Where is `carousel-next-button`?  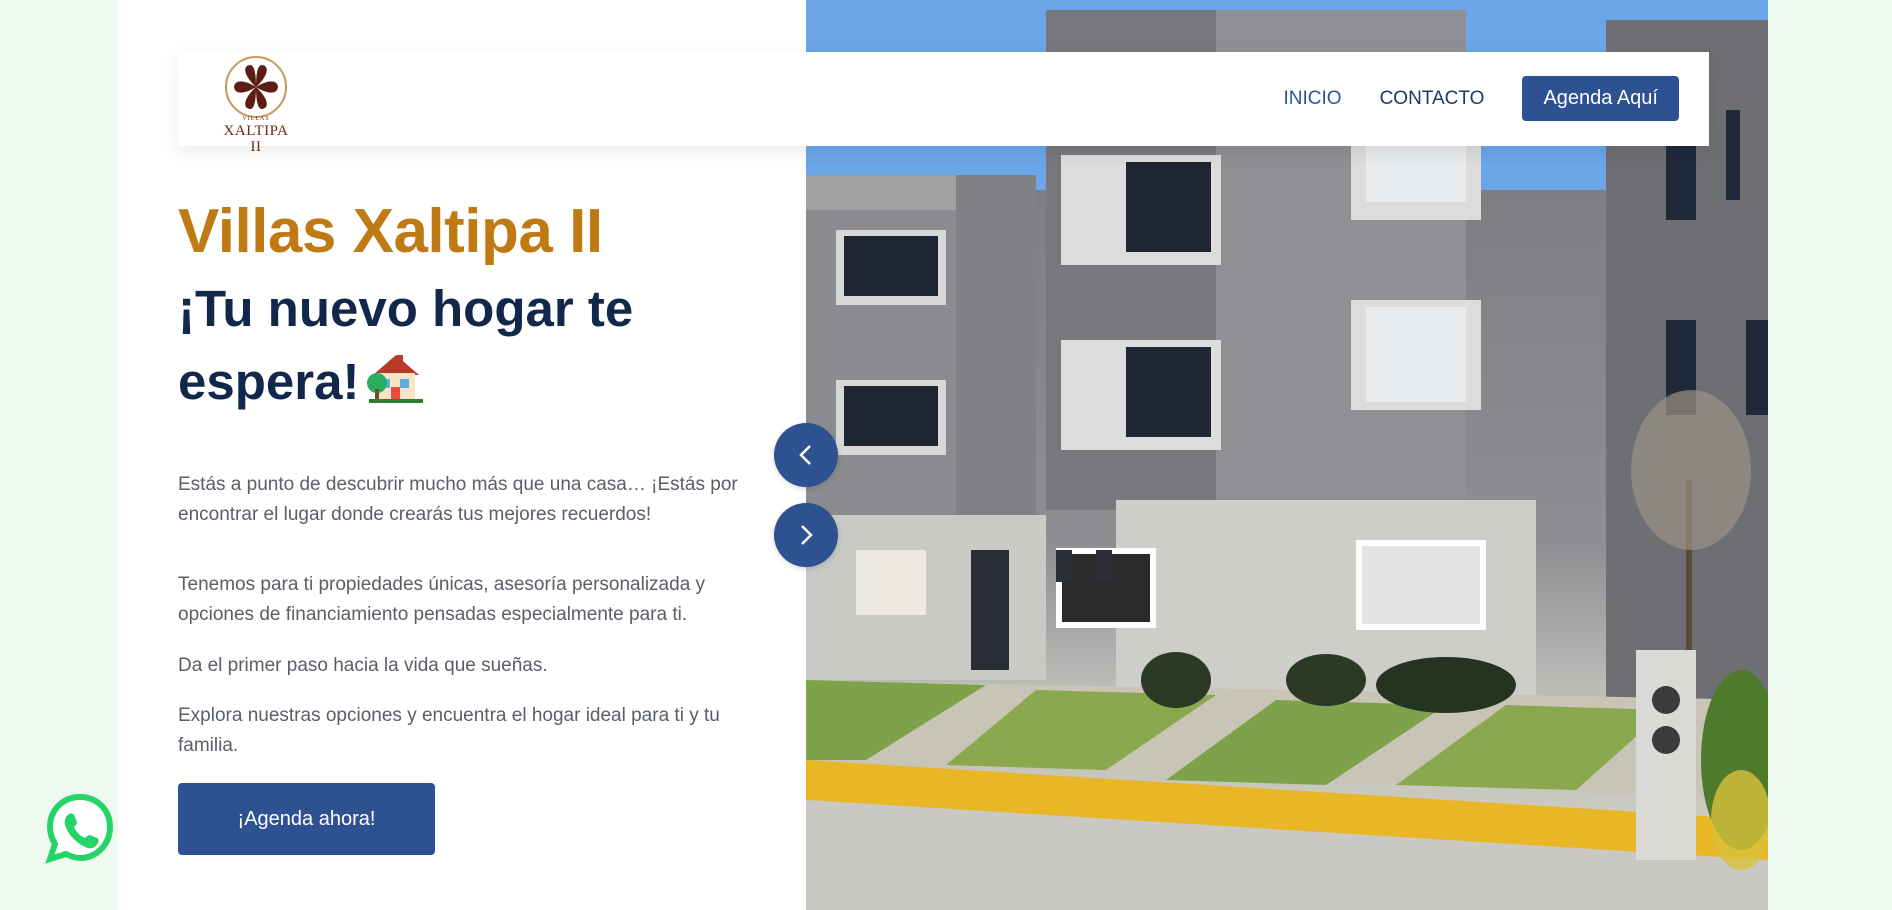
carousel-next-button is located at coordinates (806, 535).